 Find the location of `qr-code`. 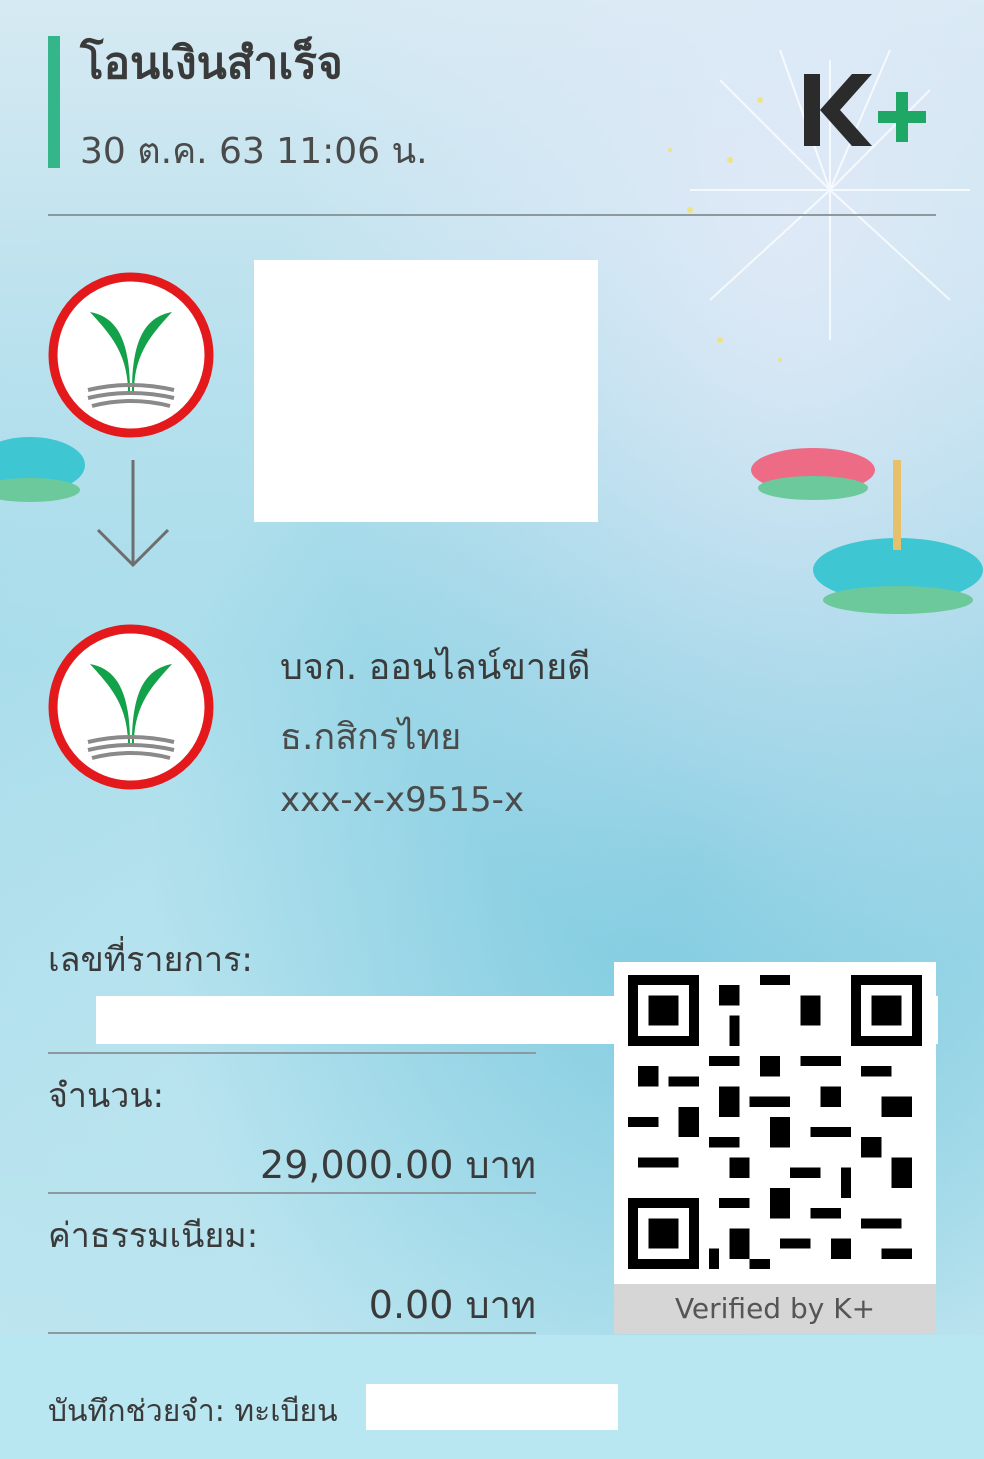

qr-code is located at coordinates (775, 1122).